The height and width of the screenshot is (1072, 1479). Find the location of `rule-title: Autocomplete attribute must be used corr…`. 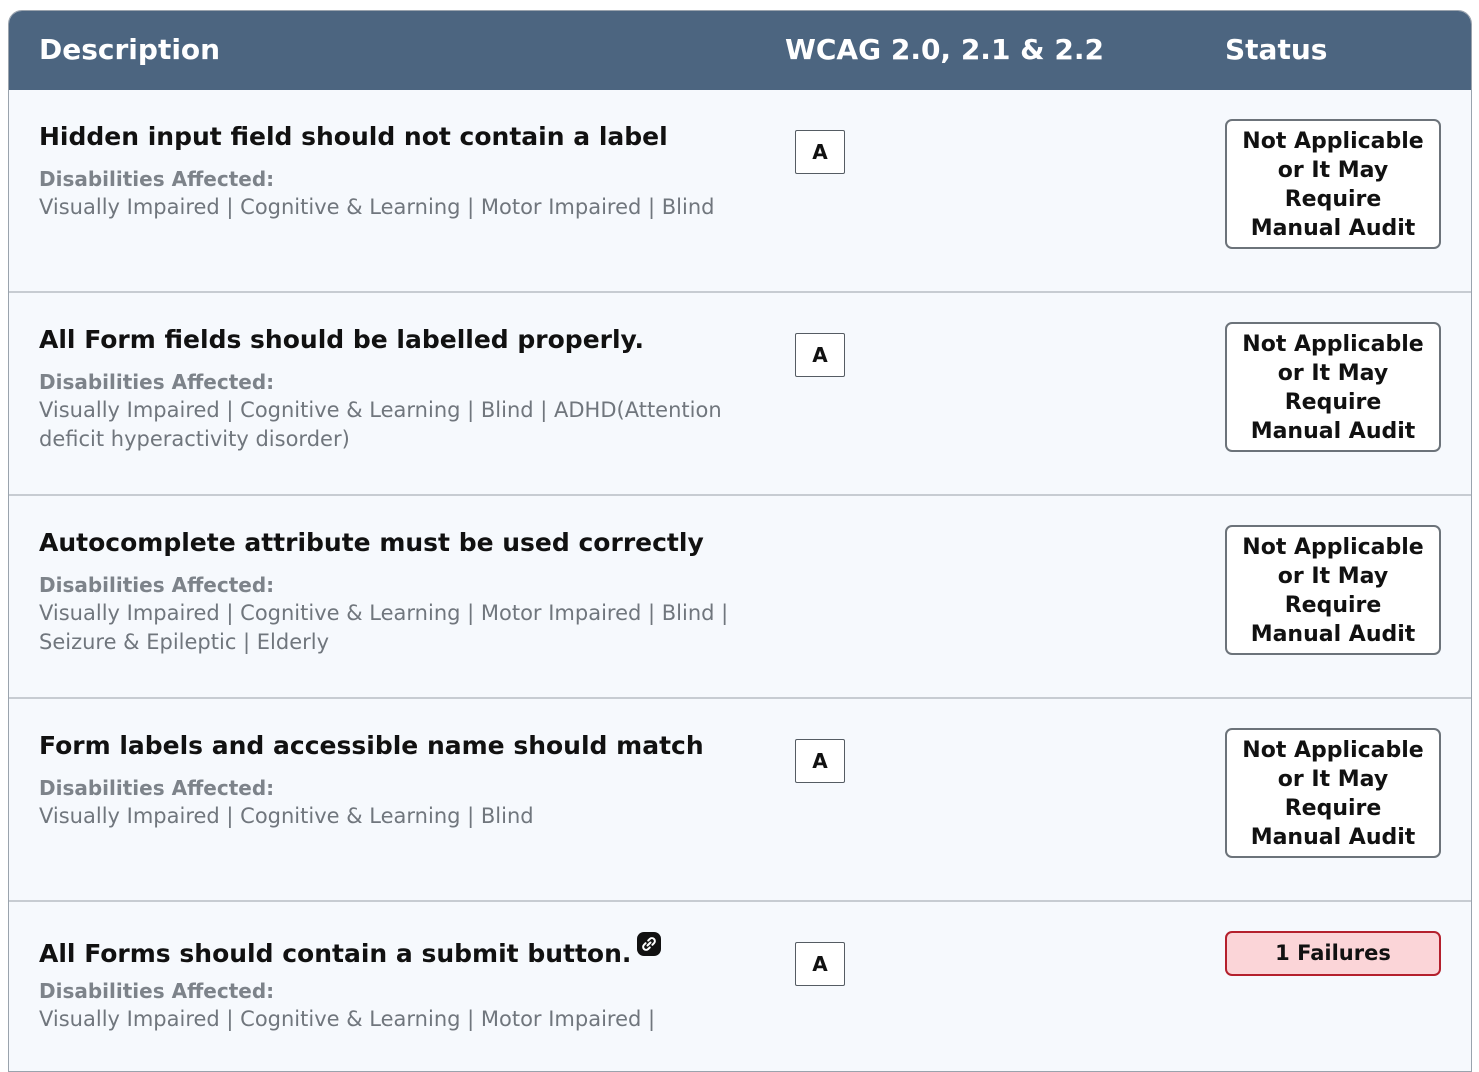

rule-title: Autocomplete attribute must be used corr… is located at coordinates (371, 542).